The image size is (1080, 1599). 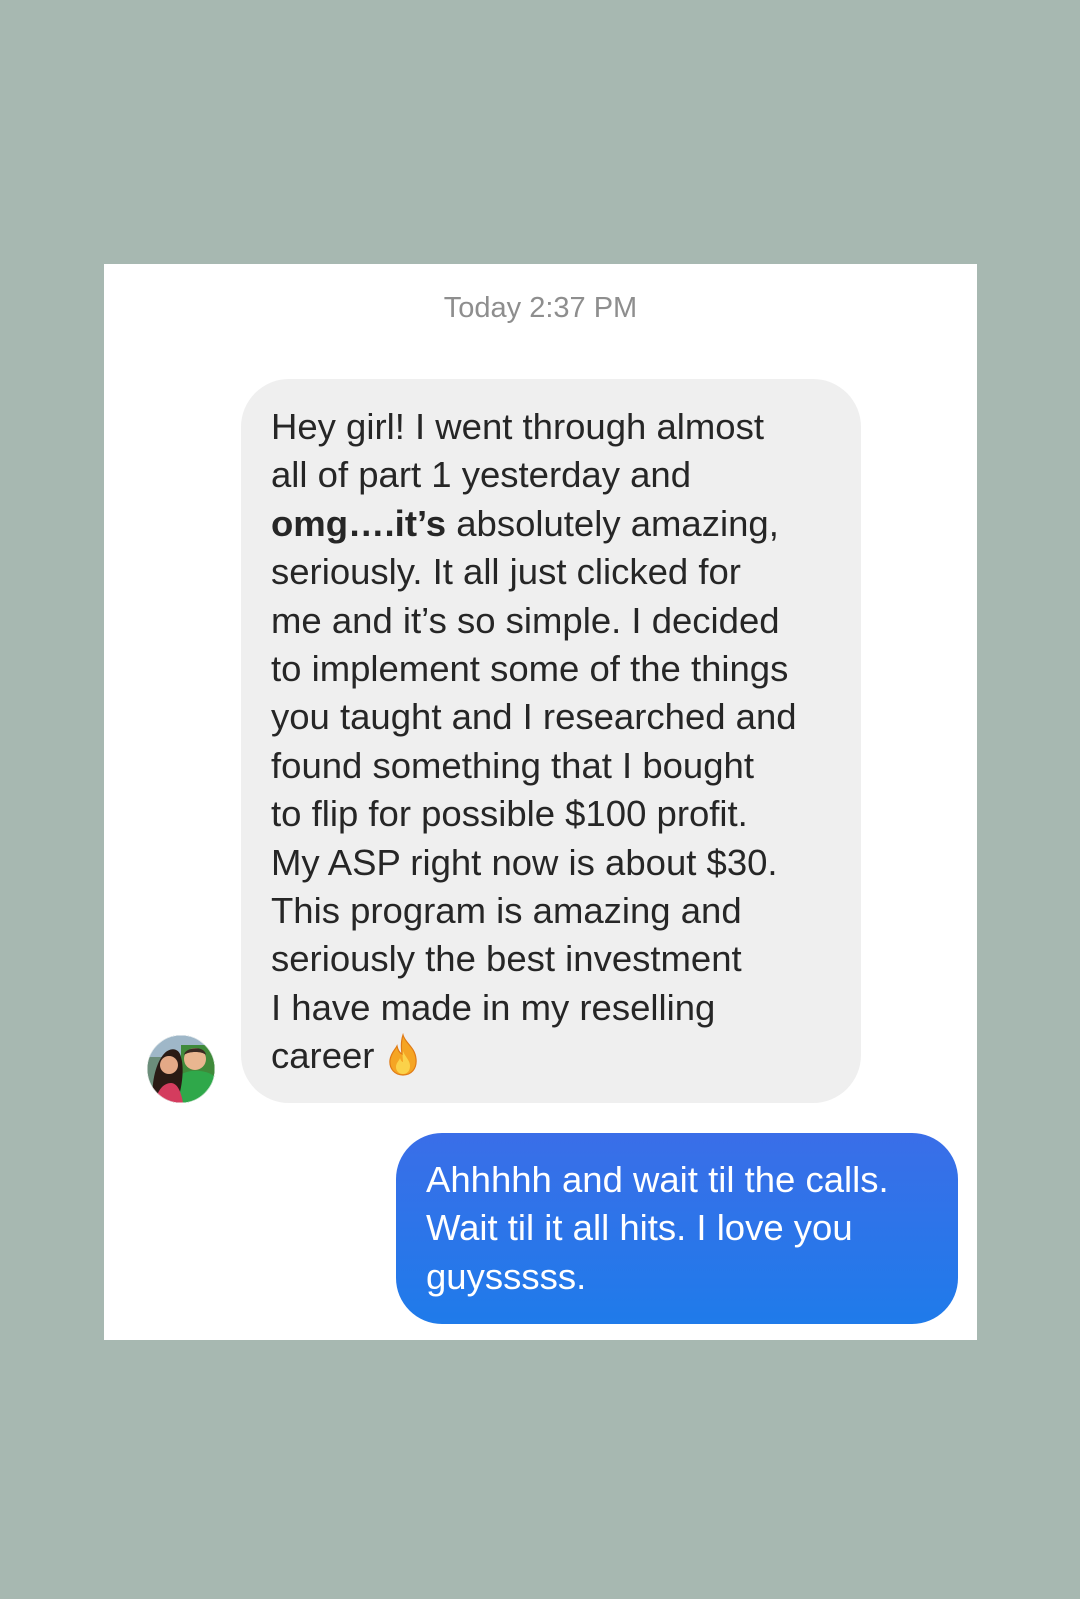 What do you see at coordinates (617, 523) in the screenshot?
I see `message-line-text: absolutely amazing,` at bounding box center [617, 523].